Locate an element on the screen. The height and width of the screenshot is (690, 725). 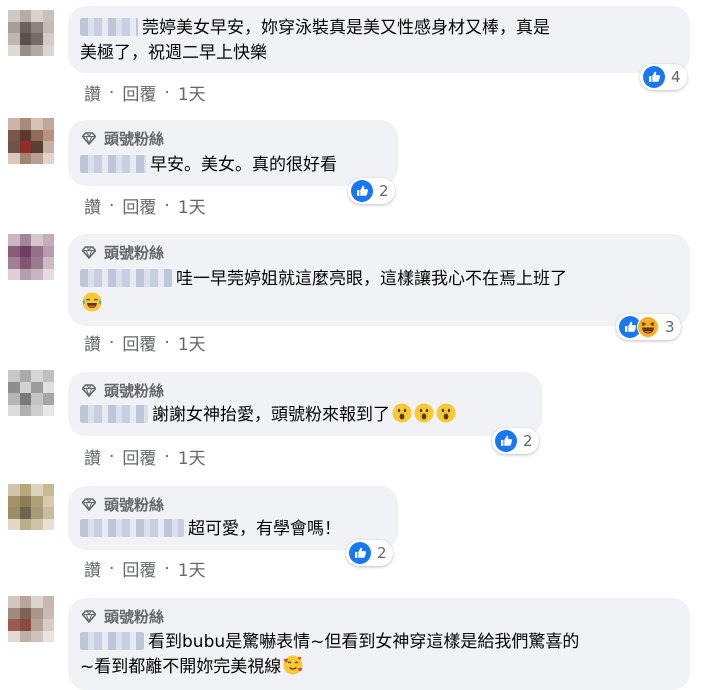
comment-text-line1: 莞婷美女早安，妳穿泳裝真是美又性感身材又棒，真是 is located at coordinates (346, 28).